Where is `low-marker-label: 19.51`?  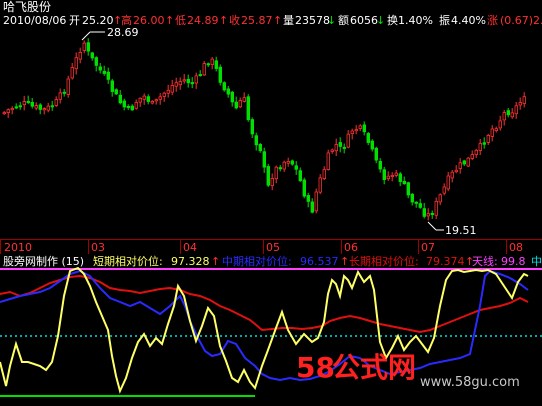
low-marker-label: 19.51 is located at coordinates (461, 230).